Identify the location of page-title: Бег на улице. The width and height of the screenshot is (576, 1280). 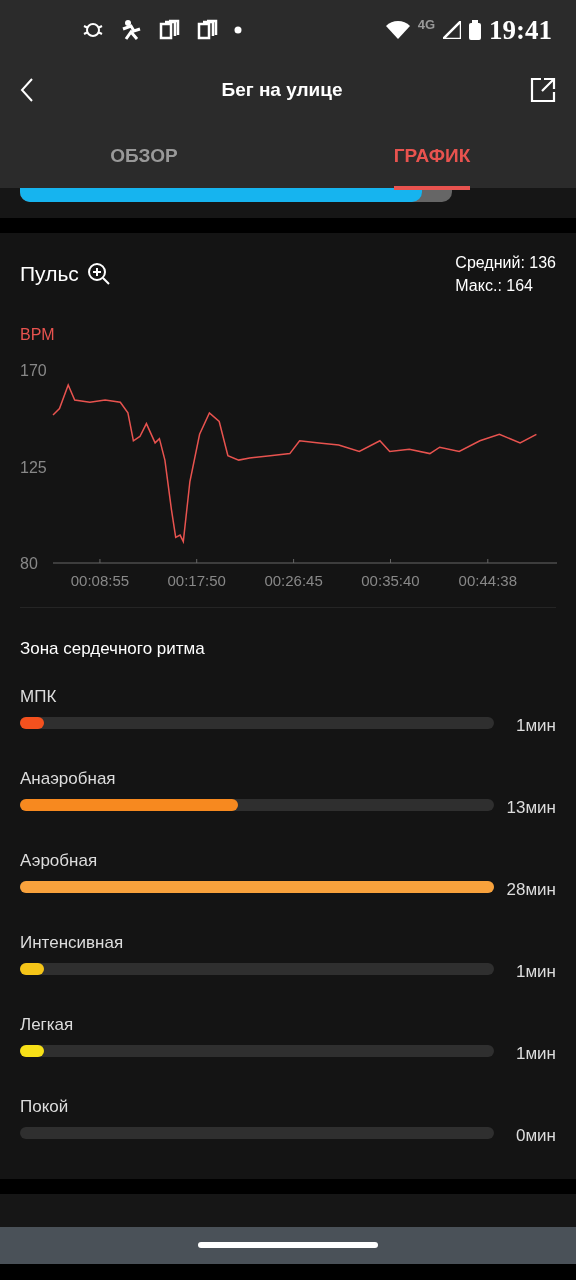
(282, 89).